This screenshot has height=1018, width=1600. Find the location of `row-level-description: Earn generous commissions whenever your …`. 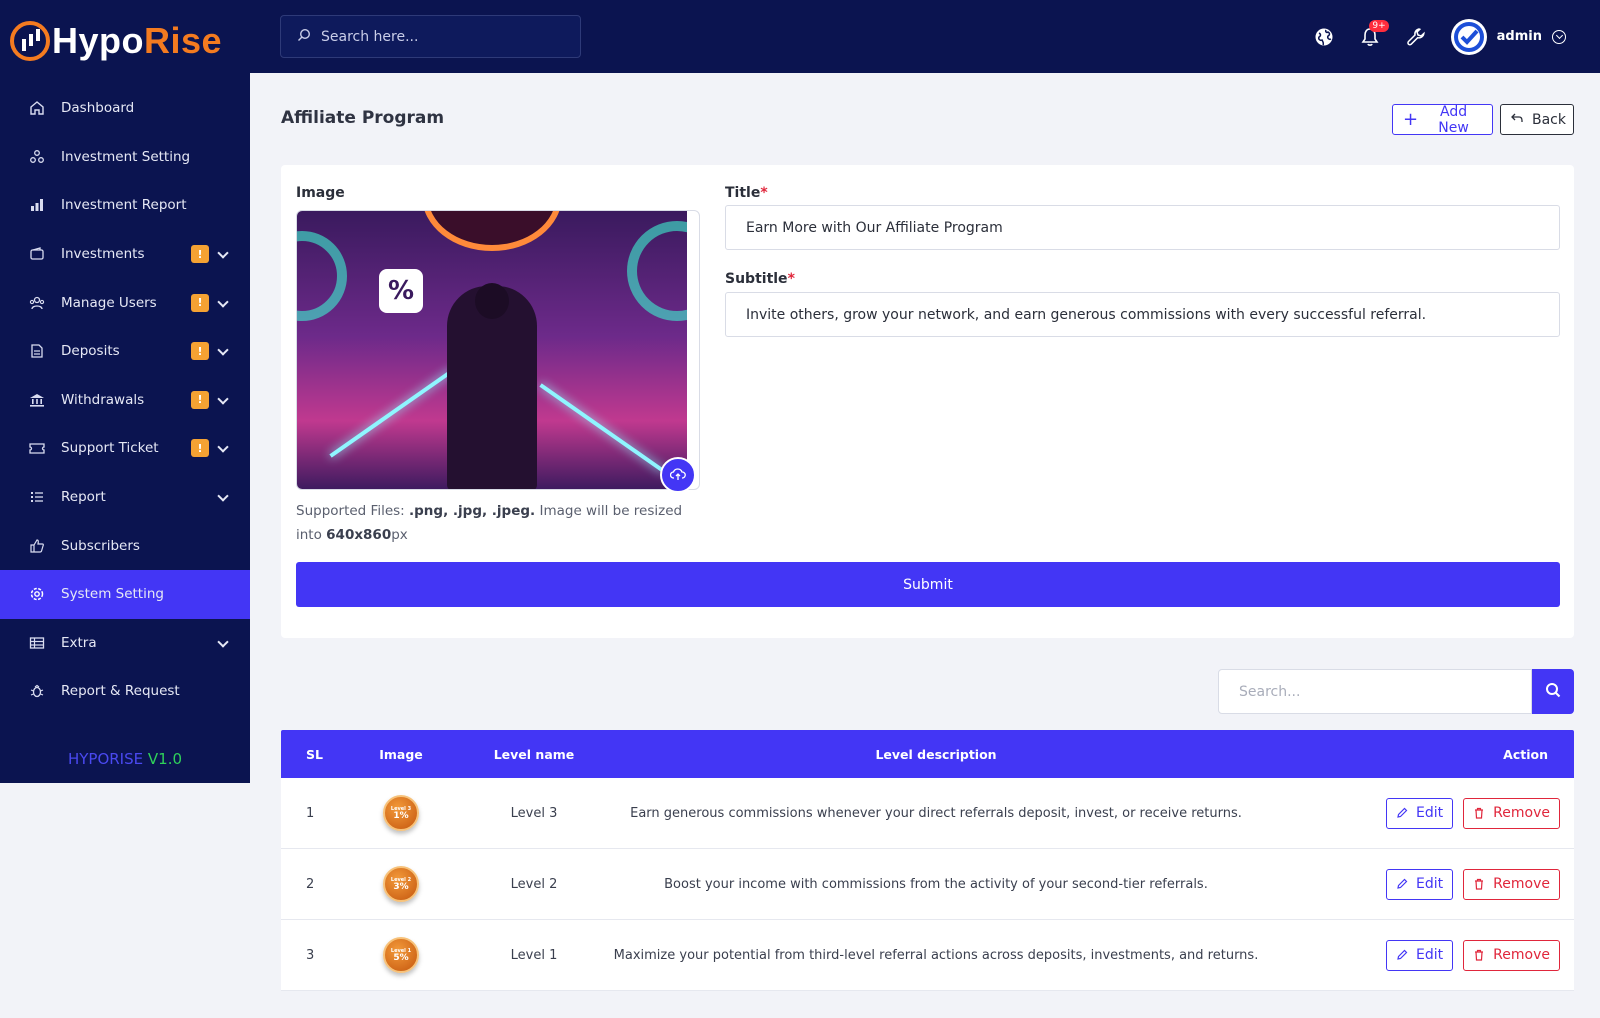

row-level-description: Earn generous commissions whenever your … is located at coordinates (936, 813).